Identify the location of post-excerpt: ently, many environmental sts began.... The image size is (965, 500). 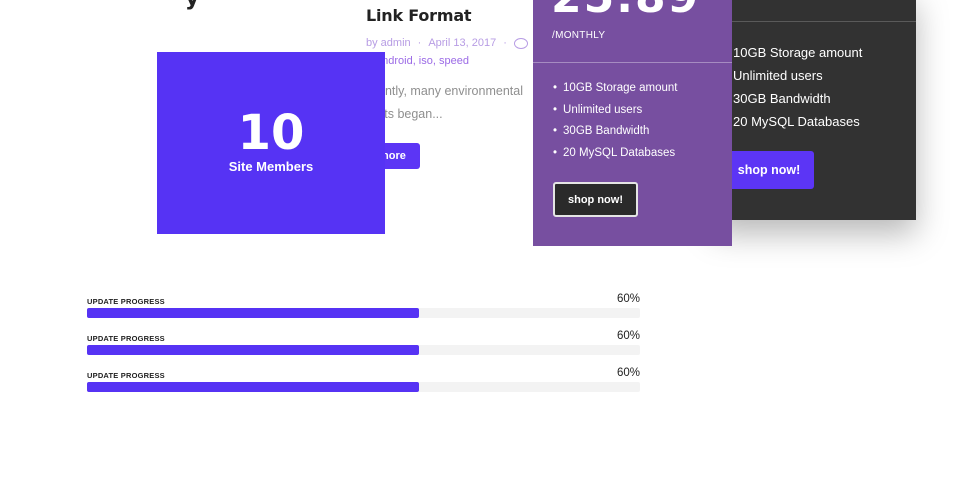
(458, 103).